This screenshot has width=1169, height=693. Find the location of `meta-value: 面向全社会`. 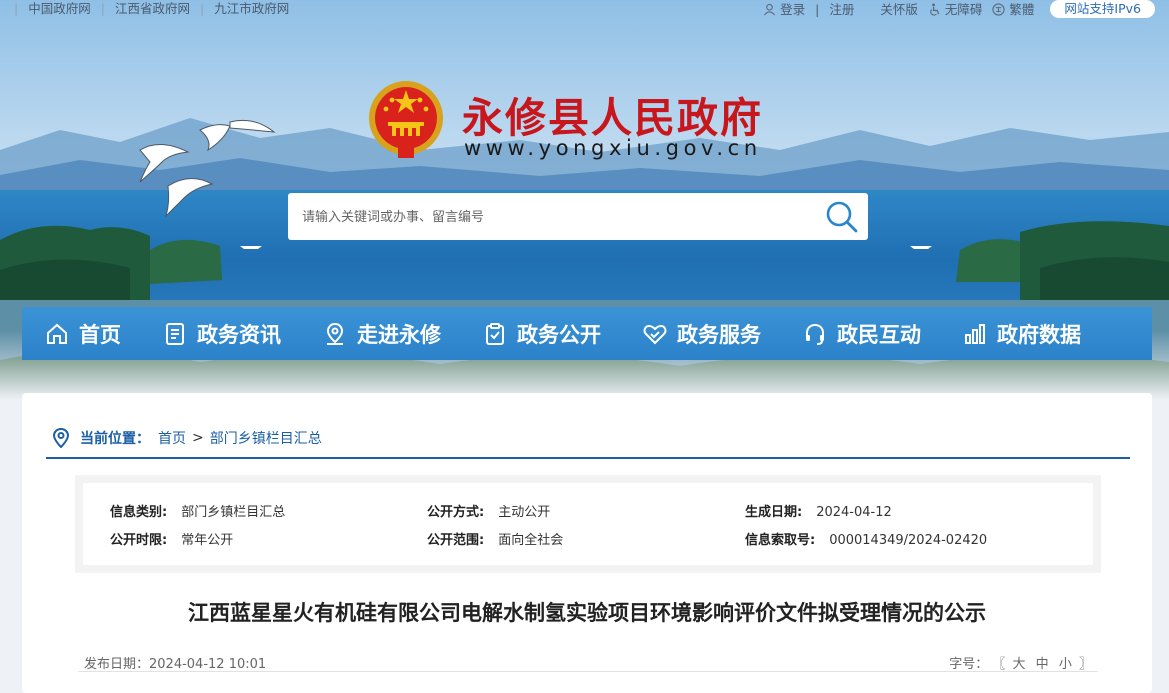

meta-value: 面向全社会 is located at coordinates (531, 540).